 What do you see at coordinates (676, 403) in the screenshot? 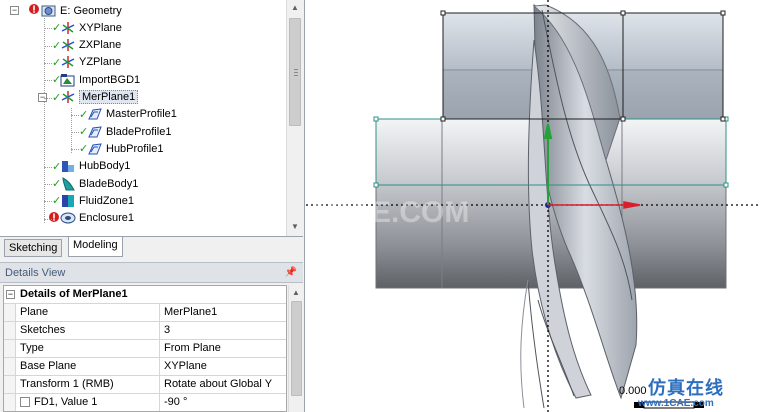
I see `watermark-site: www.1CAE.com` at bounding box center [676, 403].